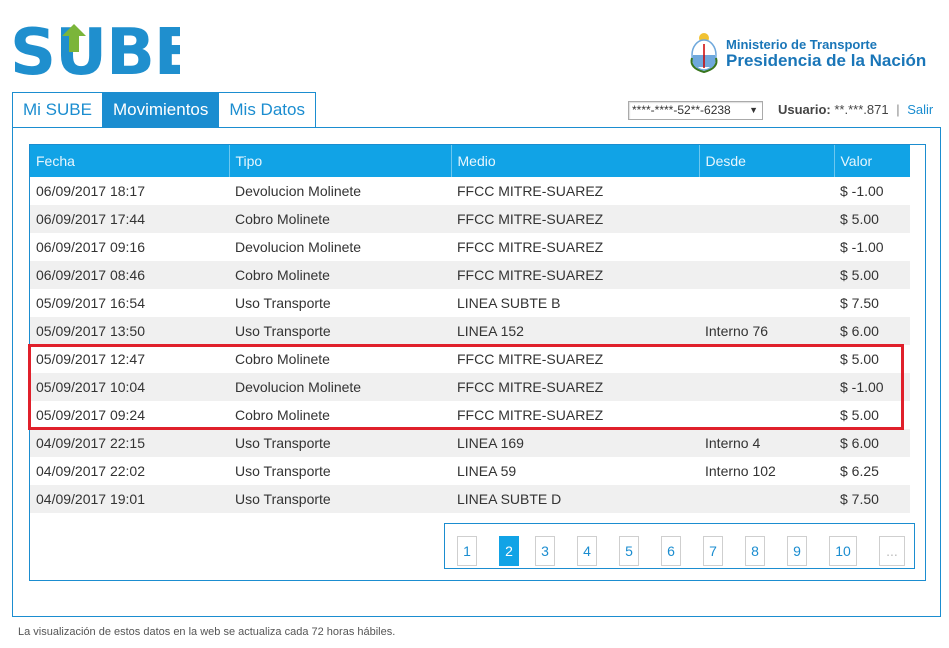 The width and height of the screenshot is (949, 648). What do you see at coordinates (575, 443) in the screenshot?
I see `cell-medio: LINEA 169` at bounding box center [575, 443].